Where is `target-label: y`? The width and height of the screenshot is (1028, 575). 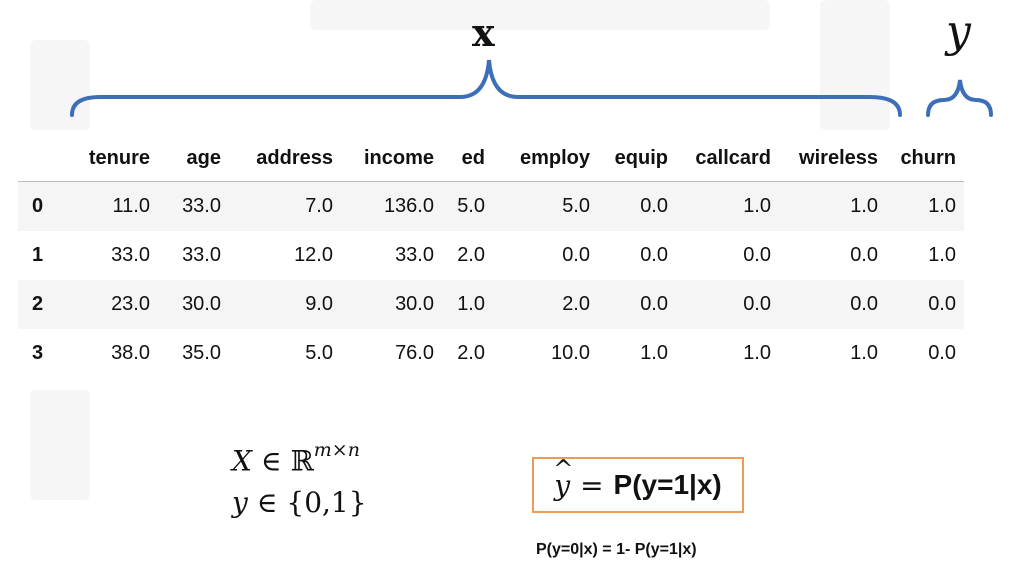
target-label: y is located at coordinates (958, 31).